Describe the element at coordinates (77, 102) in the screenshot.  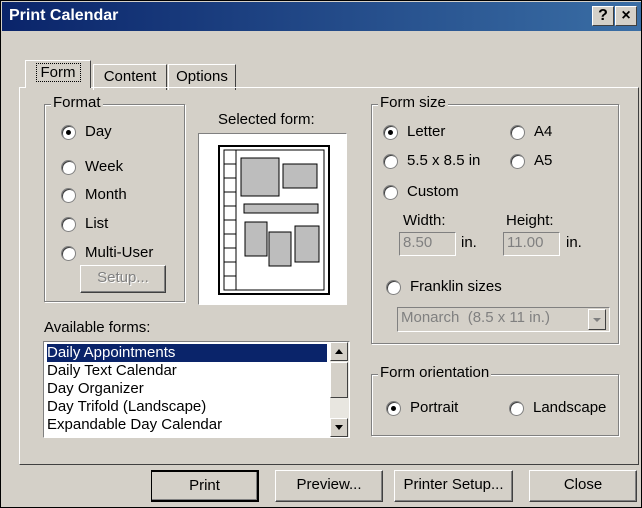
I see `format-group-label: Format` at that location.